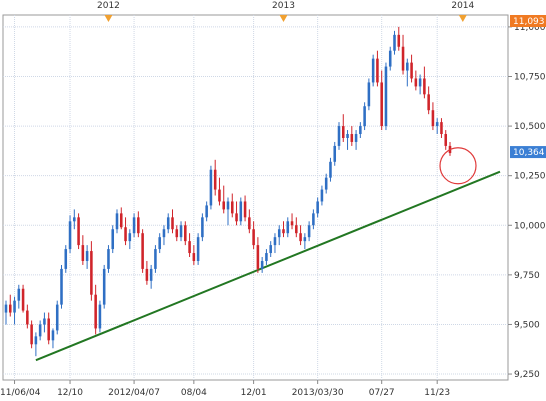  Describe the element at coordinates (527, 375) in the screenshot. I see `y-tick-label: 9,250` at that location.